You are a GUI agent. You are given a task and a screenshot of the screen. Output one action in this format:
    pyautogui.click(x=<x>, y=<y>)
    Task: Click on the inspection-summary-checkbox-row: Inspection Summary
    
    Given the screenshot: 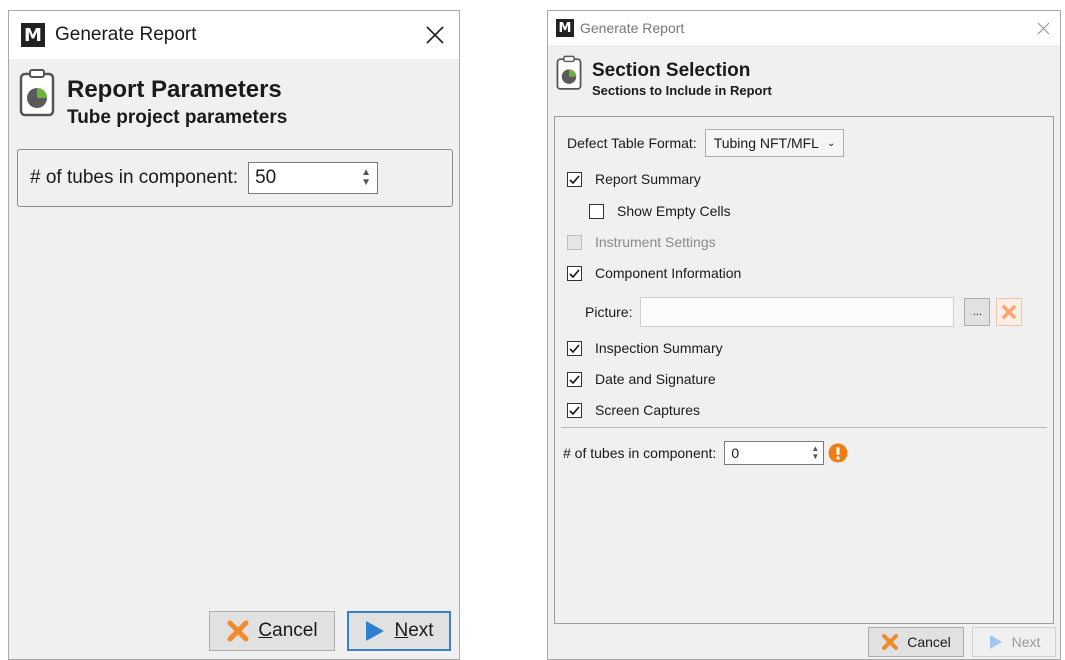 What is the action you would take?
    pyautogui.click(x=645, y=348)
    